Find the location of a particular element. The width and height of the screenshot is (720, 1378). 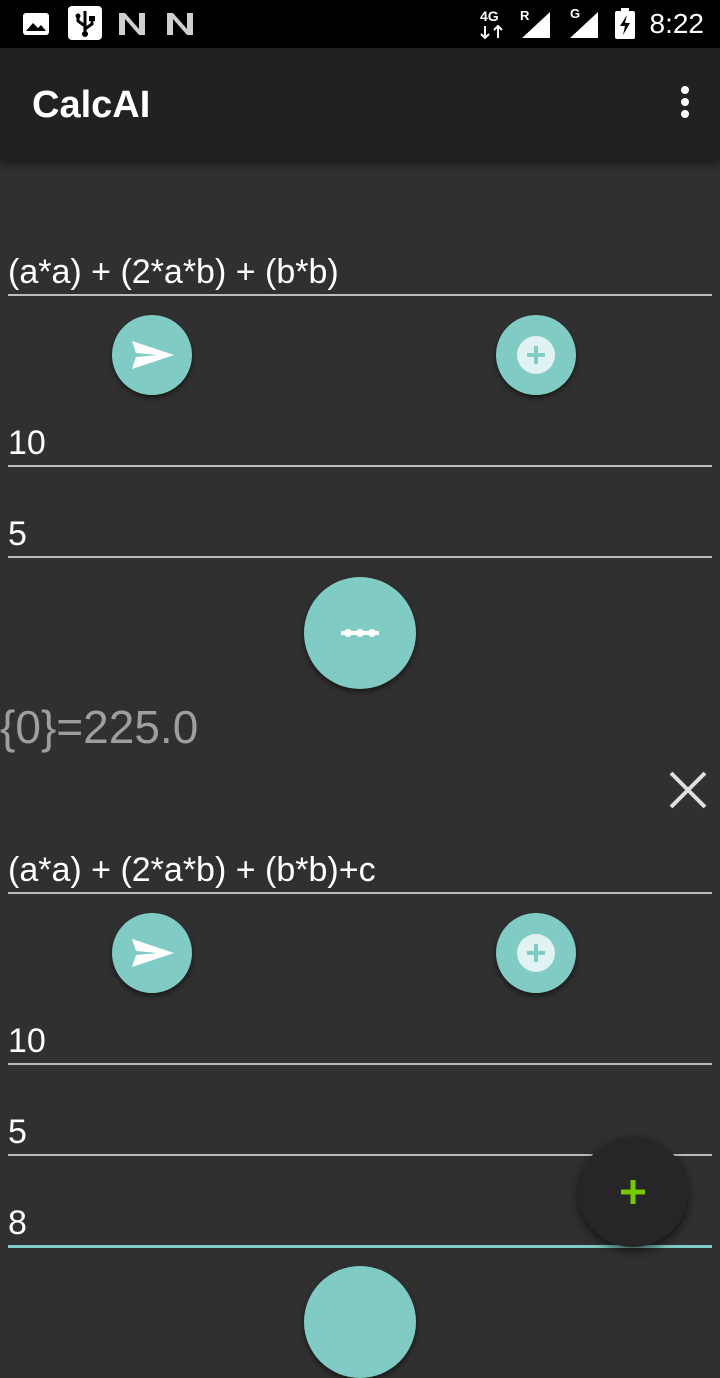

network-type-label: 4G is located at coordinates (489, 16).